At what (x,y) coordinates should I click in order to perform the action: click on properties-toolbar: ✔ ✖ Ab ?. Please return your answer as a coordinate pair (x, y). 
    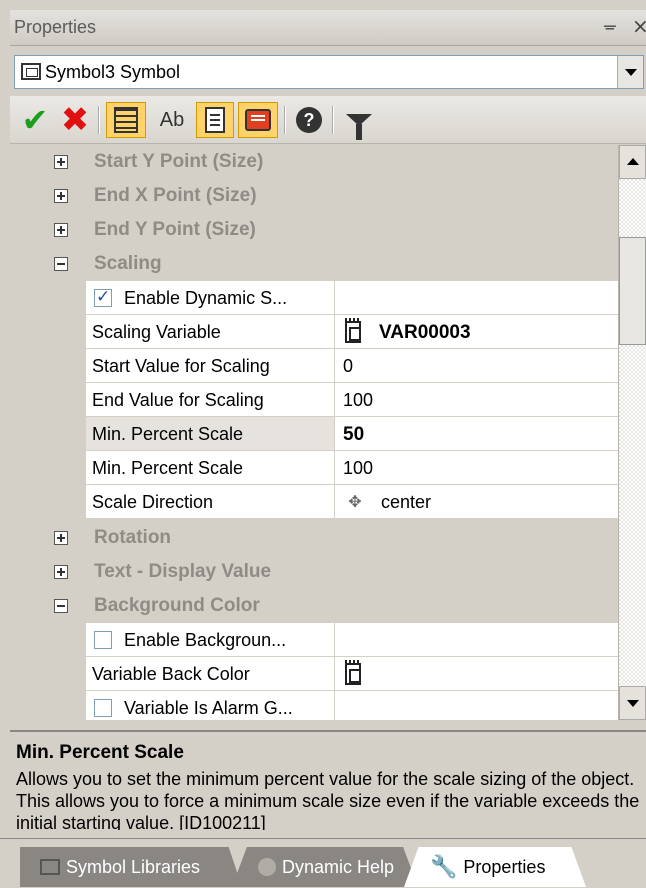
    Looking at the image, I should click on (328, 120).